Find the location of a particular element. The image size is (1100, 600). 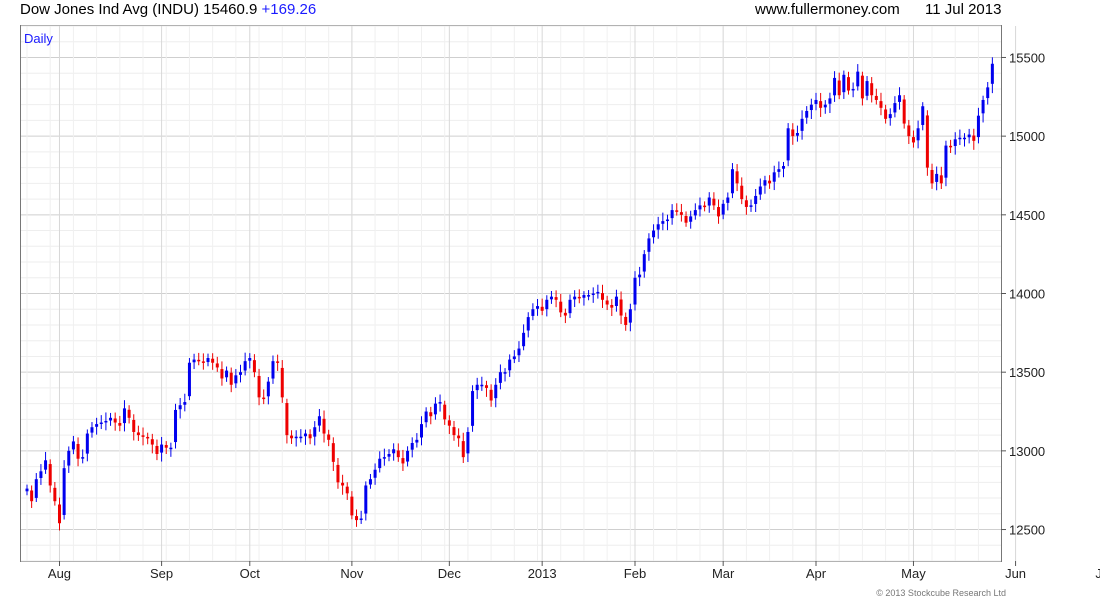

x-tick-label: Mar is located at coordinates (723, 573).